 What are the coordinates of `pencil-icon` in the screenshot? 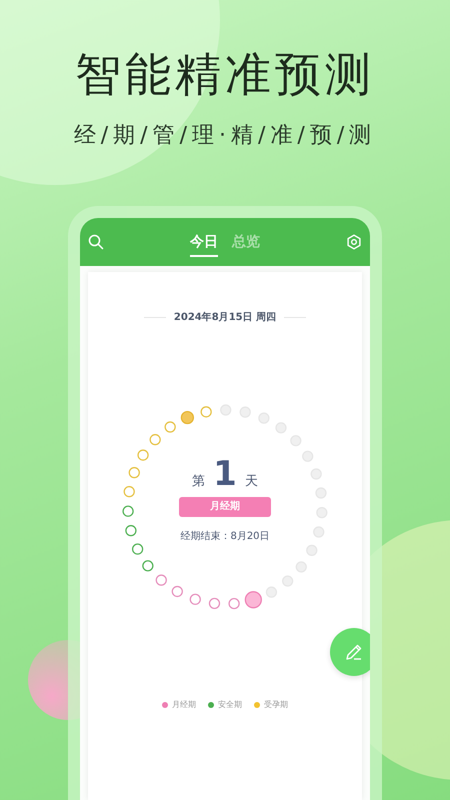 It's located at (354, 652).